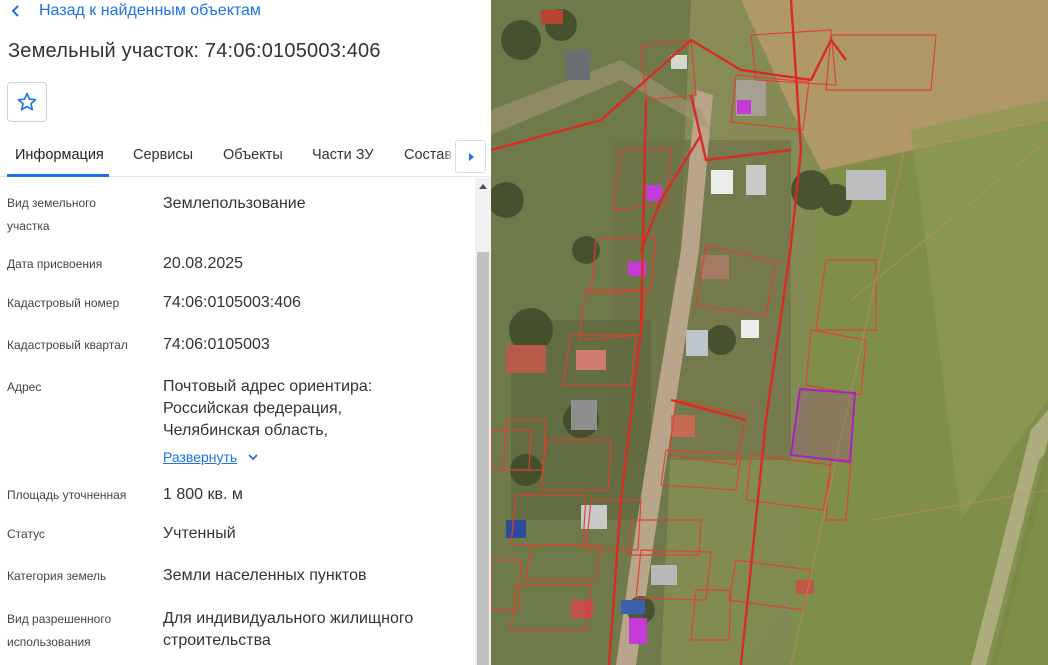 This screenshot has width=1048, height=665. What do you see at coordinates (194, 51) in the screenshot?
I see `page-title: Земельный участок: 74:06:0105003:406` at bounding box center [194, 51].